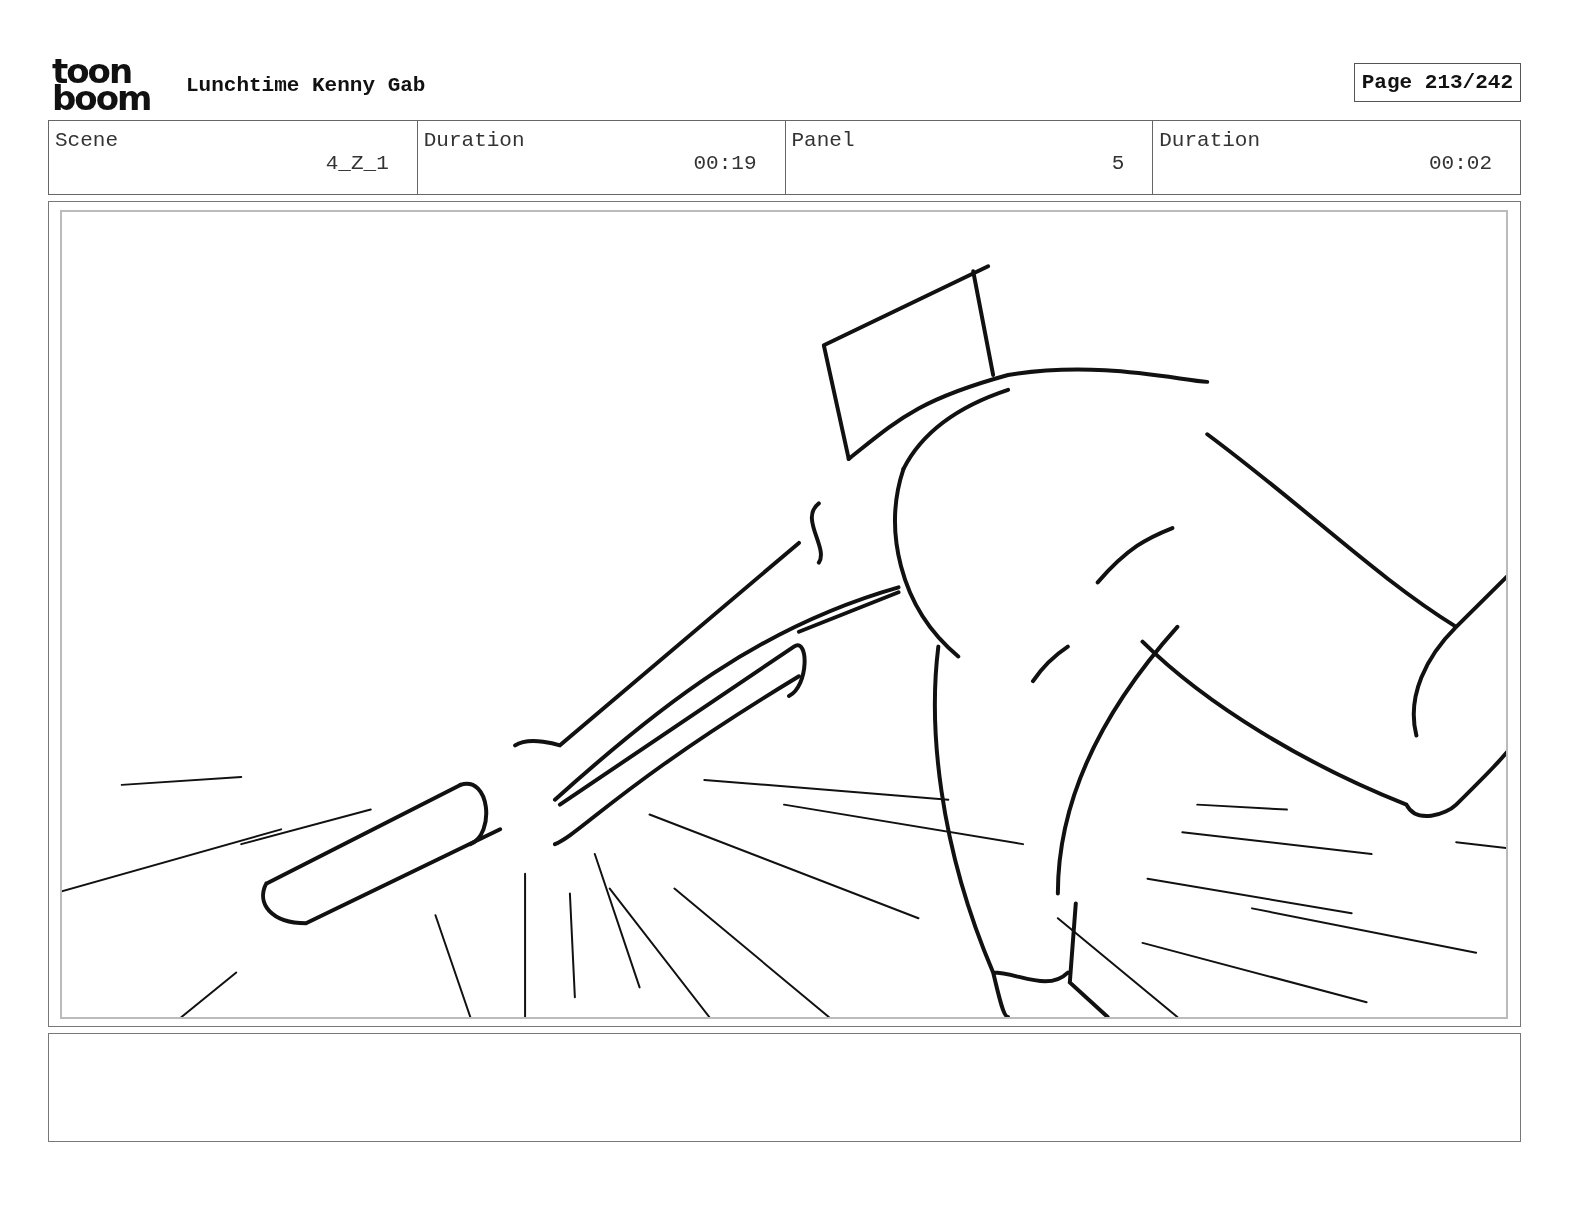  What do you see at coordinates (725, 163) in the screenshot?
I see `field-value: 00:19` at bounding box center [725, 163].